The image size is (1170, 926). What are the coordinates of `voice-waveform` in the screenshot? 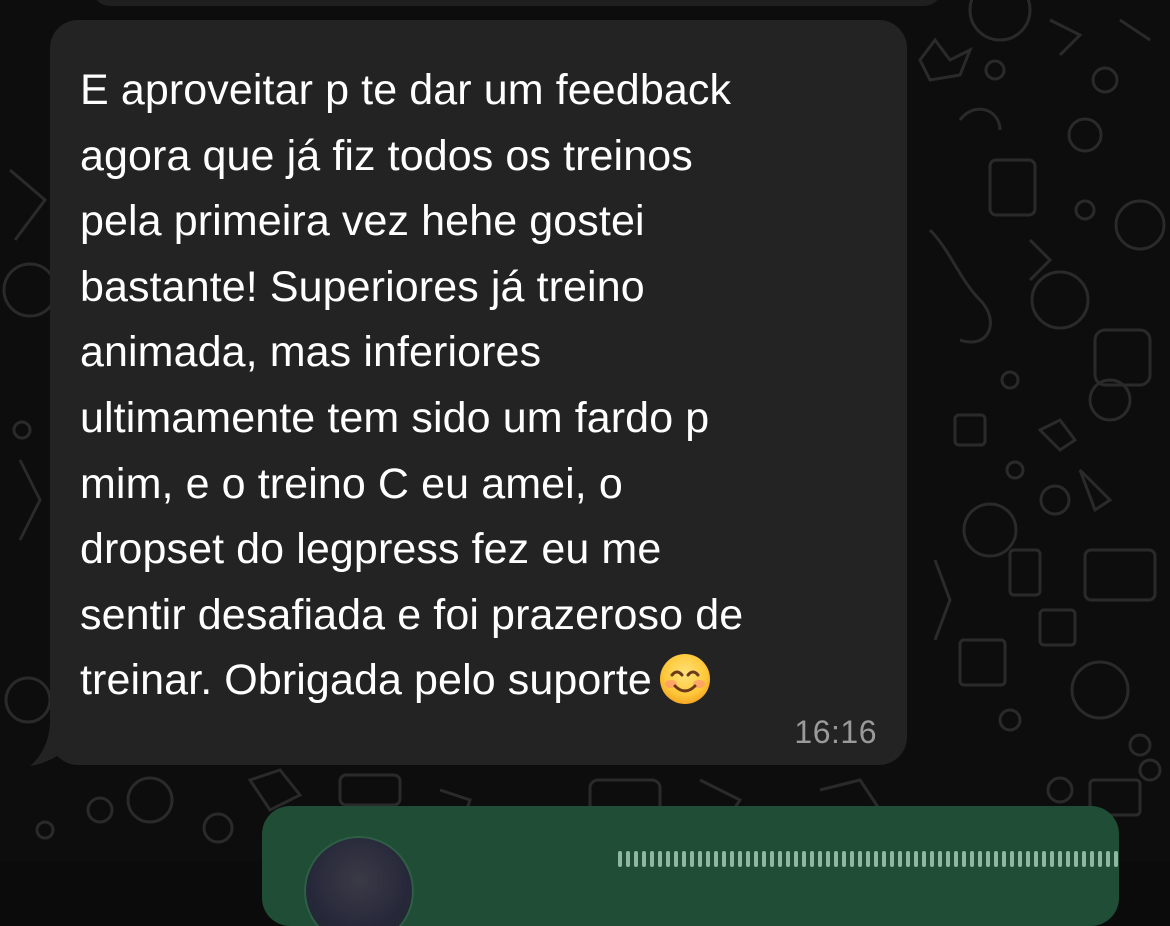 It's located at (868, 859).